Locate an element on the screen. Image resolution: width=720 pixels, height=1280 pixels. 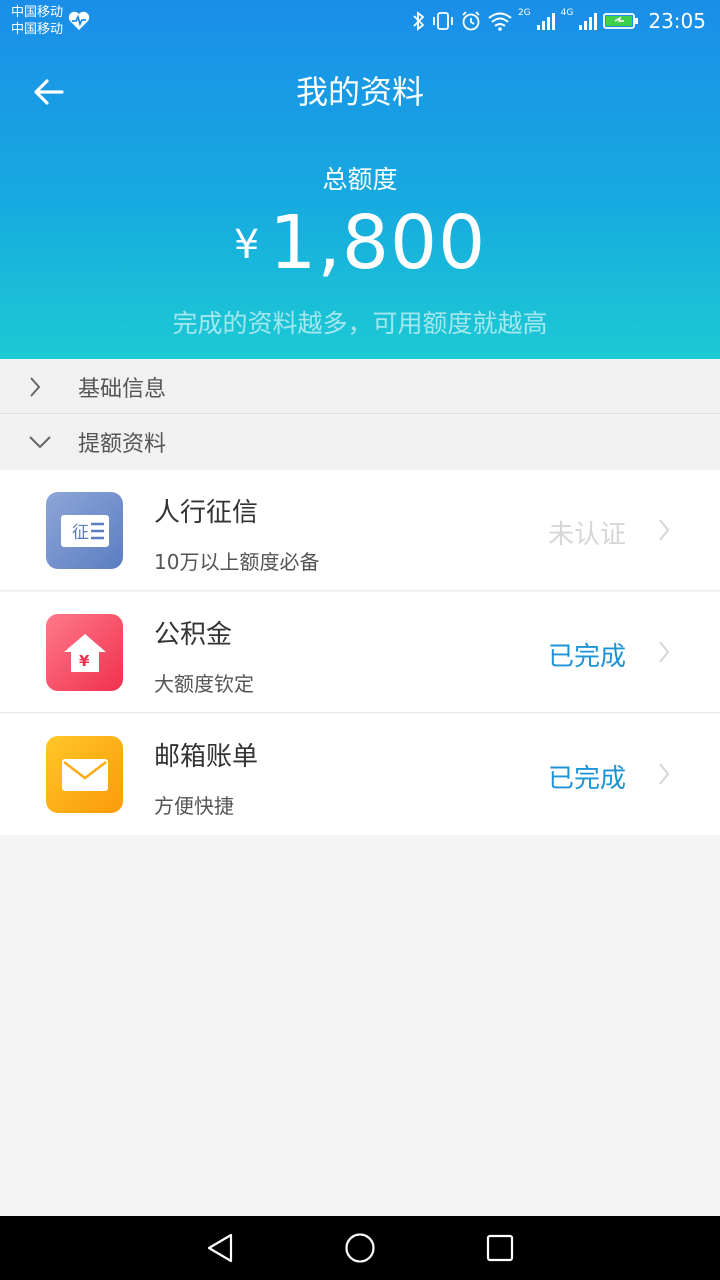
credit-report-icon: 征 is located at coordinates (84, 530).